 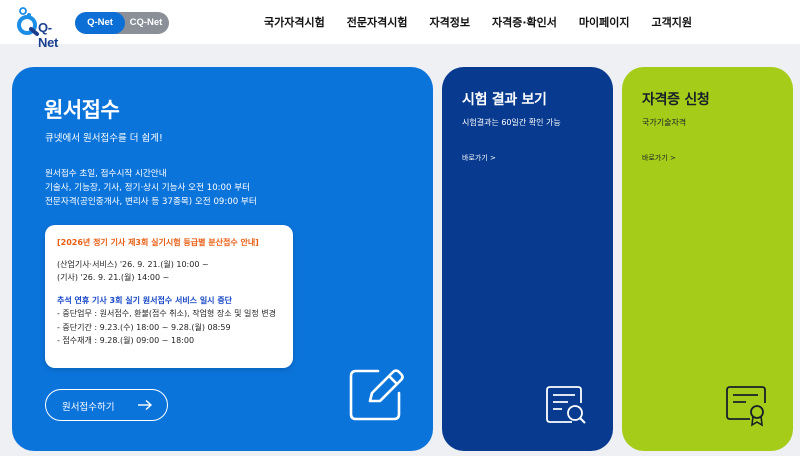 I want to click on main-nav: 국가자격시험 전문자격시험 자격정보 자격증·확인서 마이페이지 고객지원, so click(x=478, y=22).